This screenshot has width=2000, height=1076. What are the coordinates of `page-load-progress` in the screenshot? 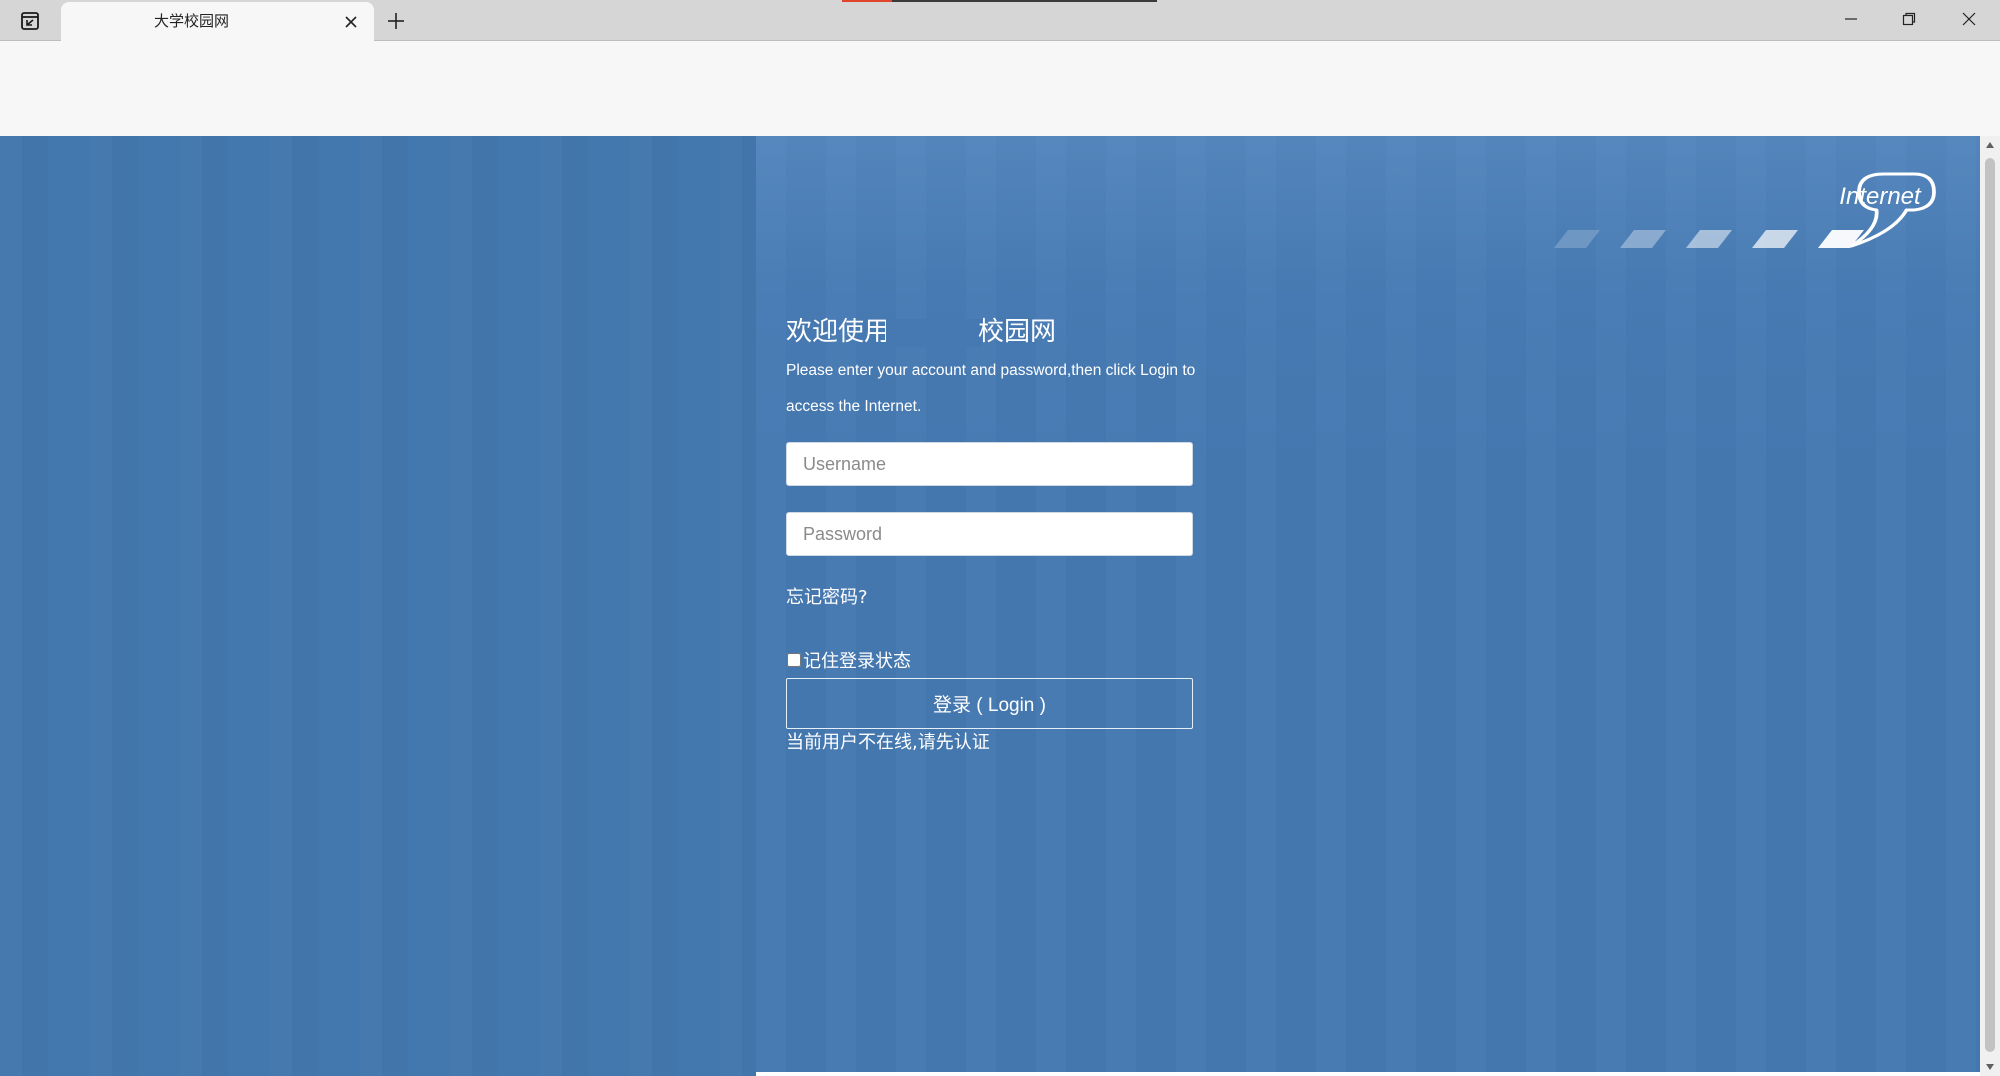 It's located at (999, 1).